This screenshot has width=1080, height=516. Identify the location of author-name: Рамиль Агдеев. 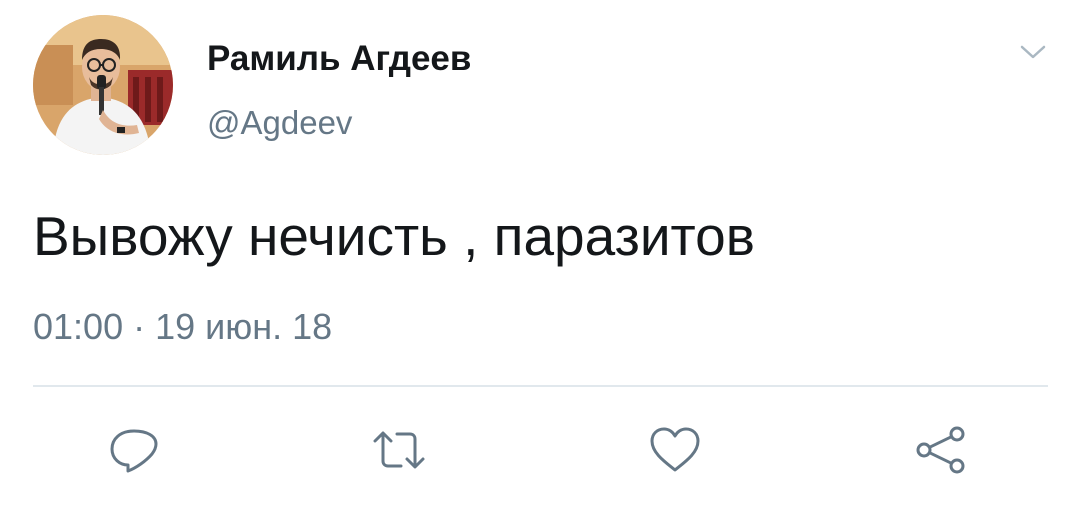
(339, 59).